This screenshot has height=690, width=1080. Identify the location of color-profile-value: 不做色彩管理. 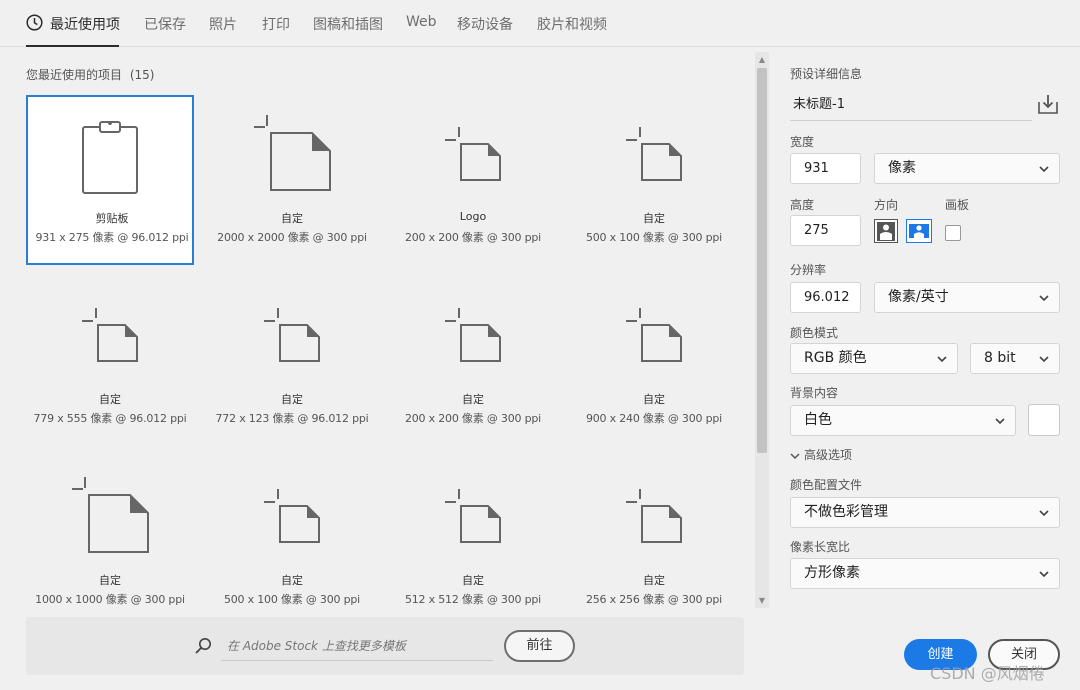
(846, 512).